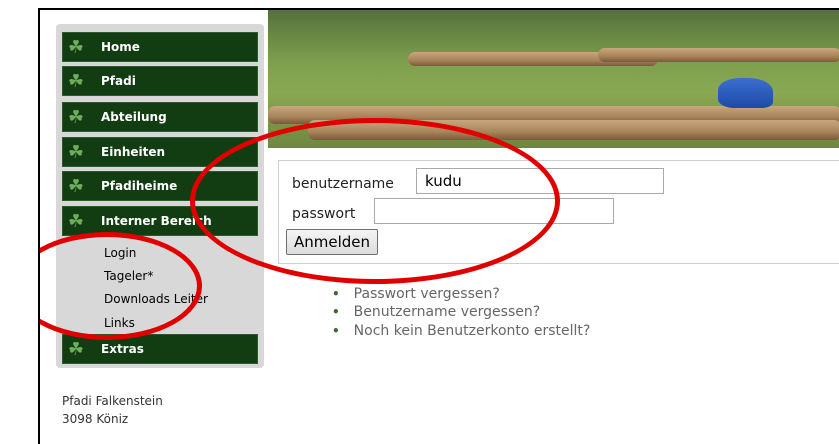 This screenshot has width=839, height=444. Describe the element at coordinates (160, 81) in the screenshot. I see `nav-item-pfadi: ☘ Pfadi` at that location.